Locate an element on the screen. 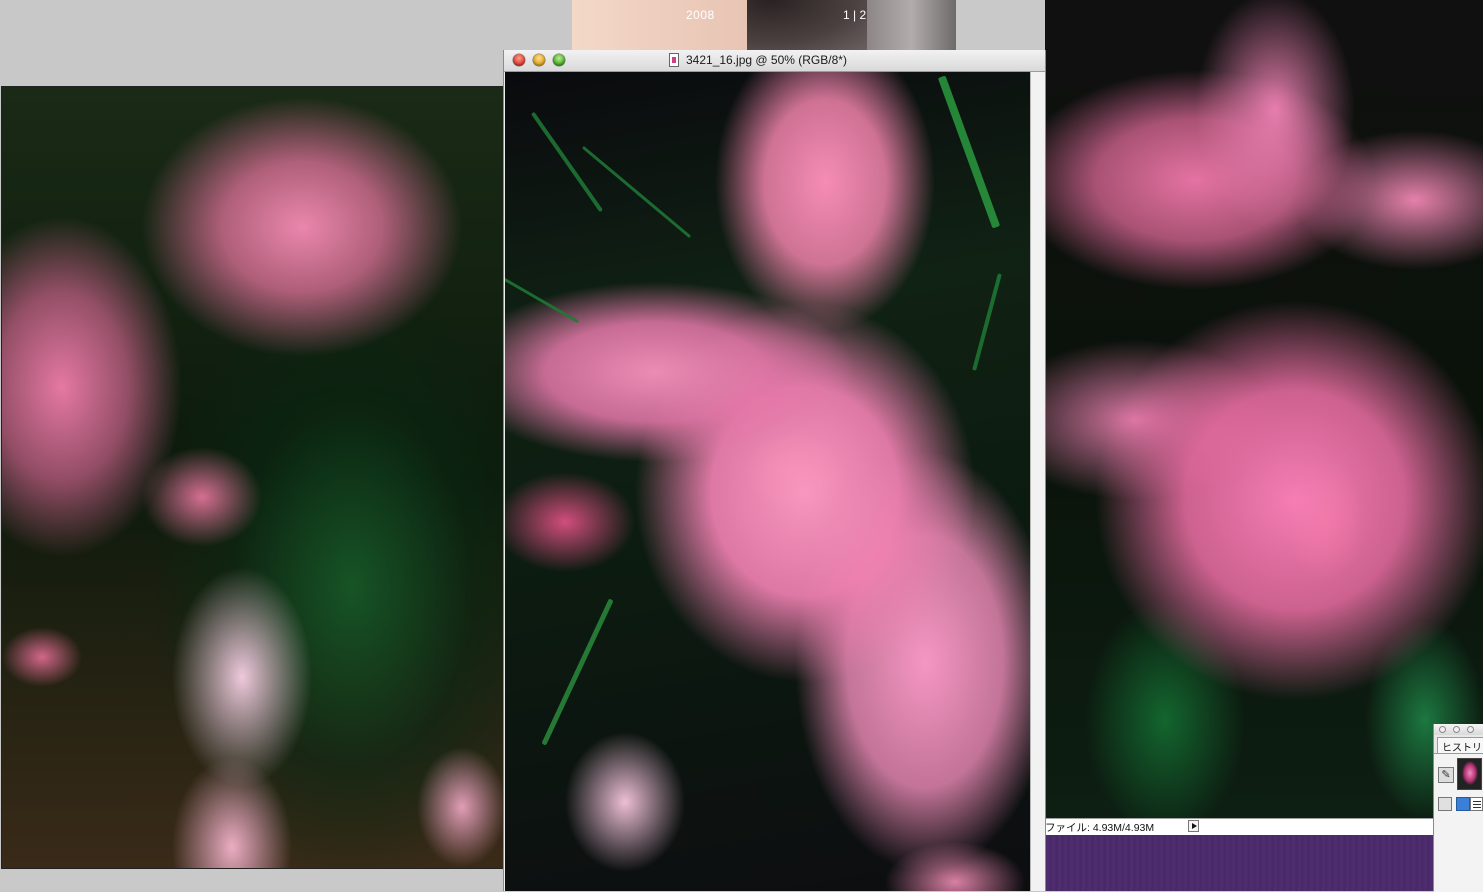  palette-zoom-icon is located at coordinates (1470, 729).